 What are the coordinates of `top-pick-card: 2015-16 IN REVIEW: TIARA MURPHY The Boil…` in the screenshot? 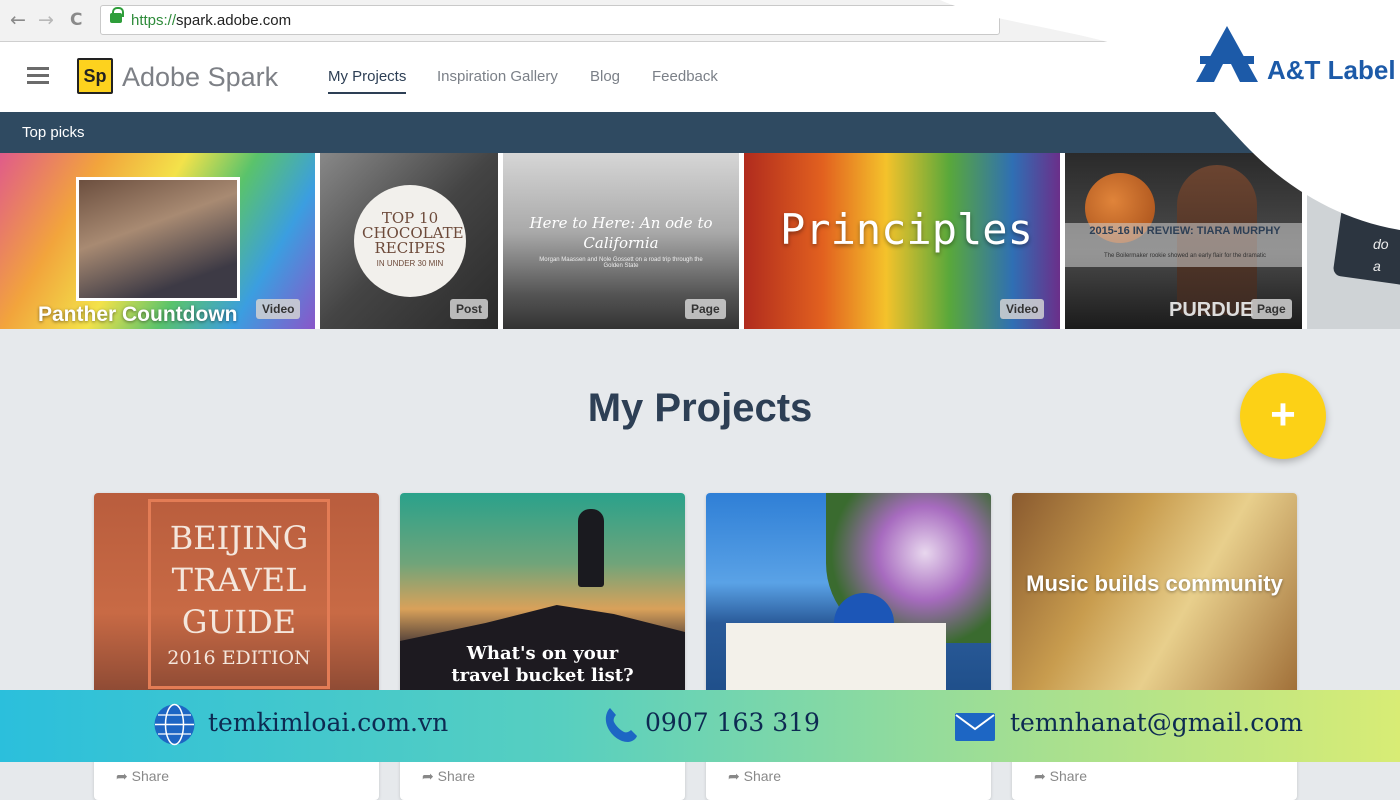 It's located at (1183, 241).